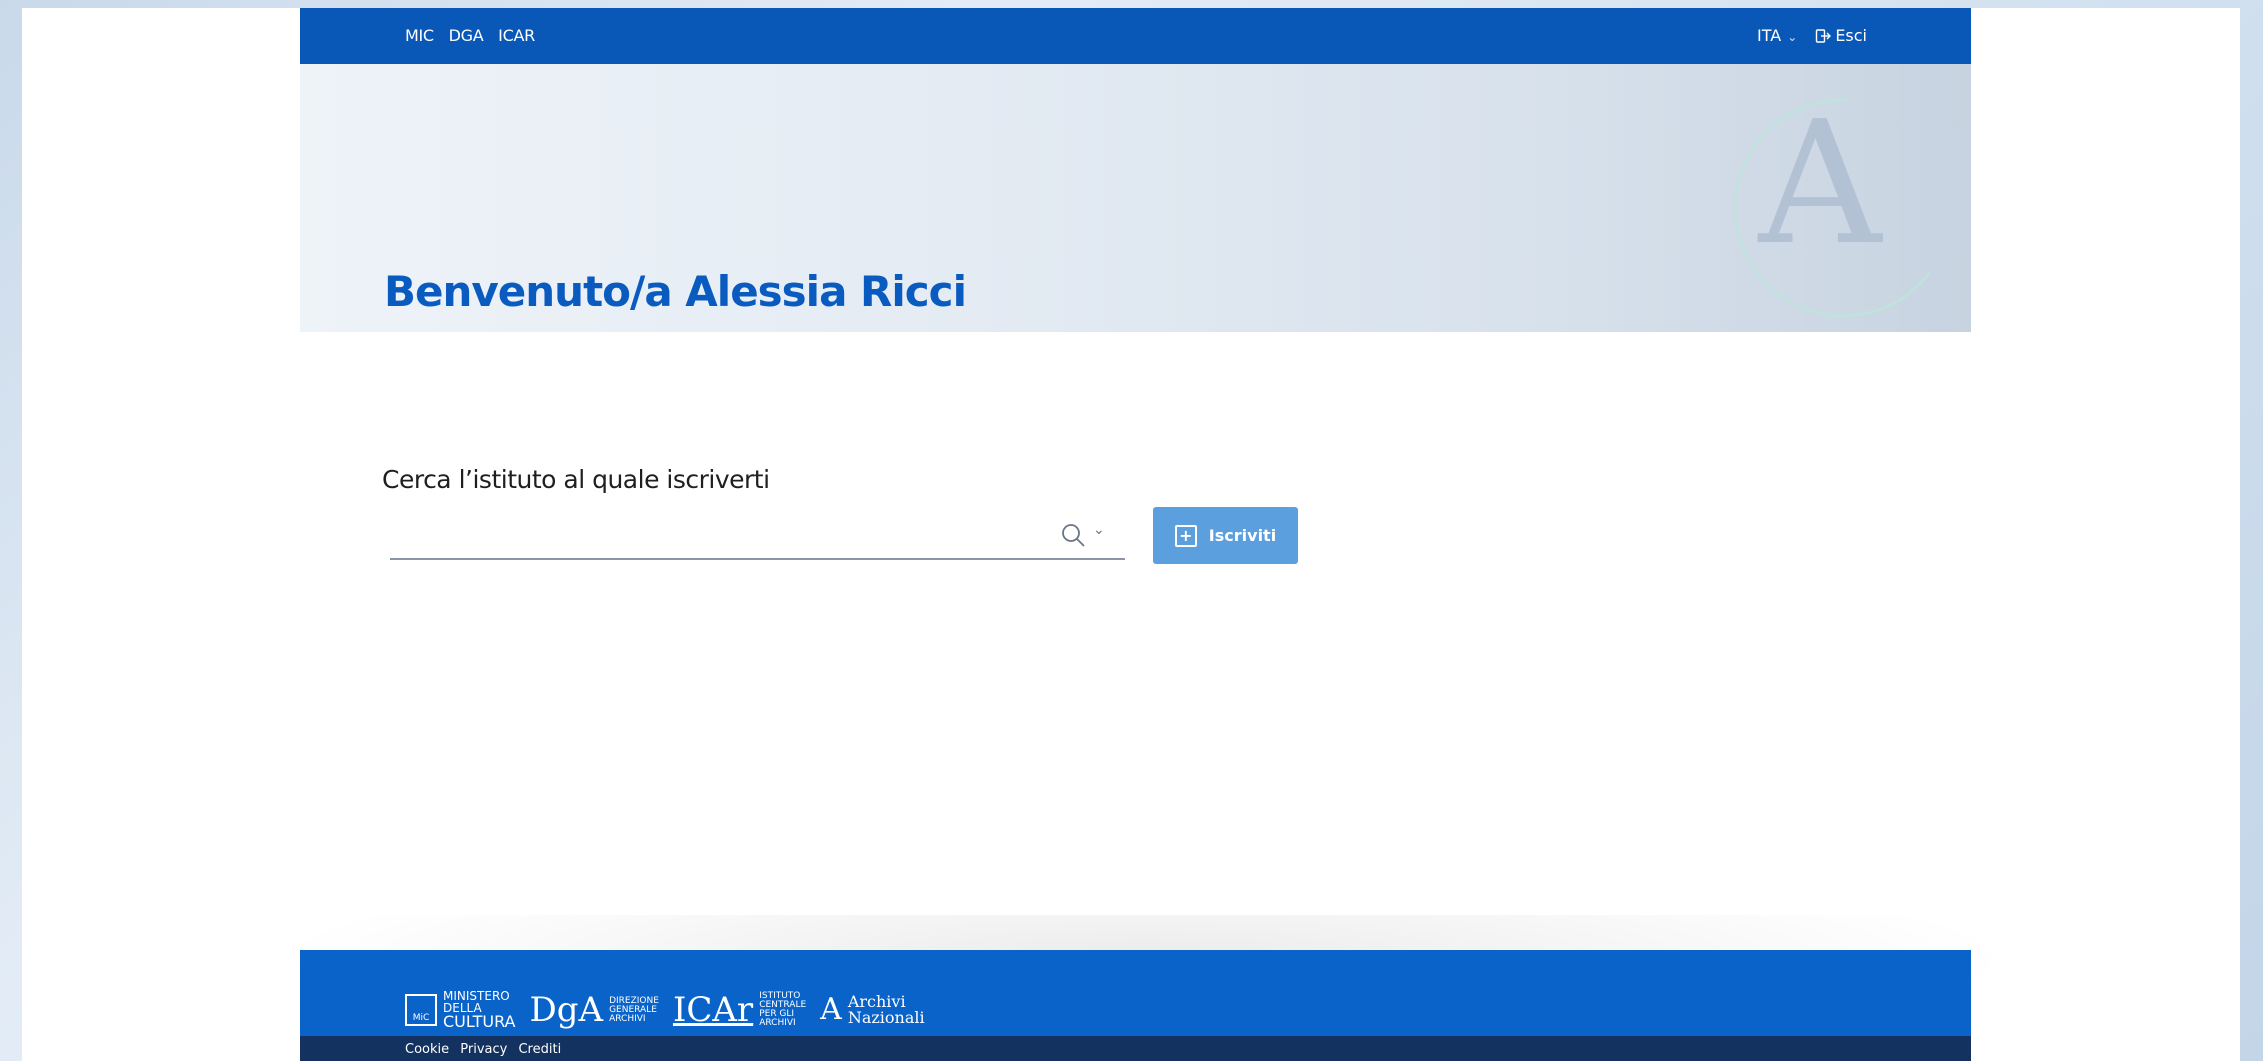 This screenshot has width=2263, height=1061. What do you see at coordinates (466, 35) in the screenshot?
I see `link-dga: DGA` at bounding box center [466, 35].